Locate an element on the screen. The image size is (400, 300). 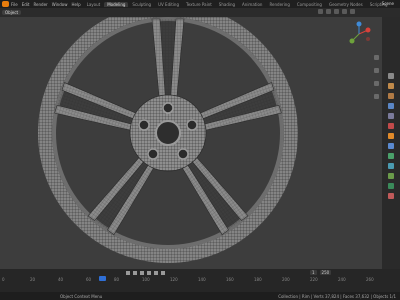
modifier-icon is located at coordinates (391, 146).